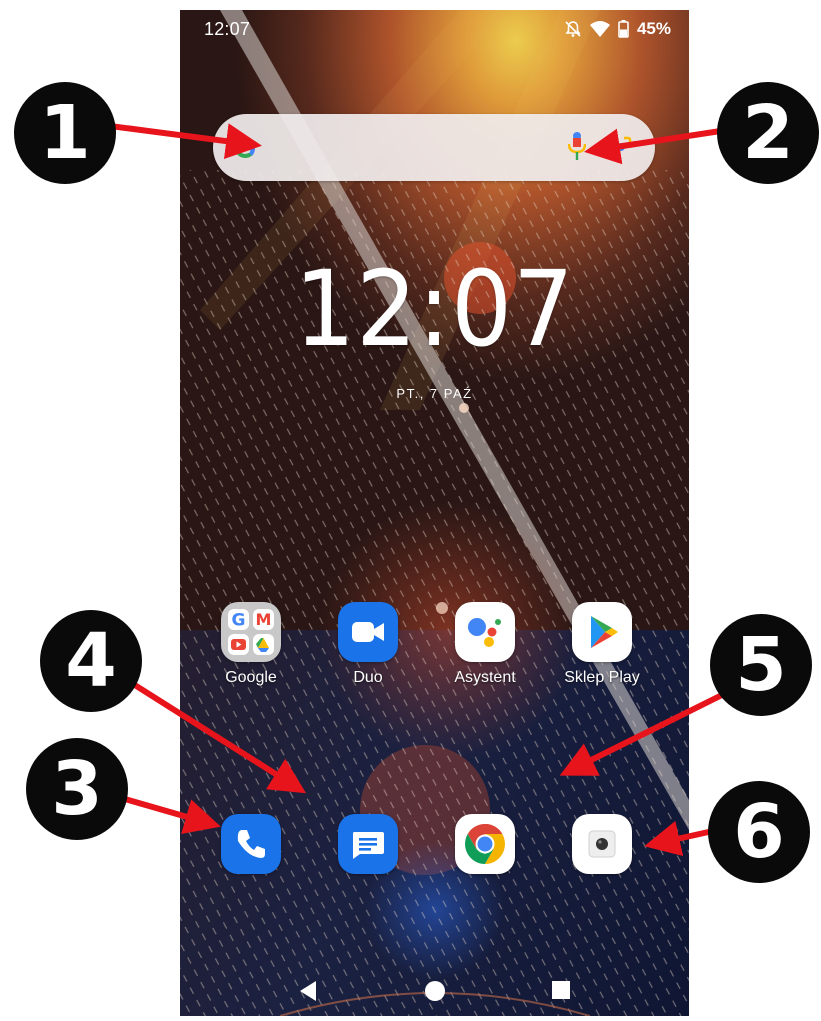 This screenshot has height=1021, width=821. What do you see at coordinates (65, 133) in the screenshot?
I see `callout-1: 1` at bounding box center [65, 133].